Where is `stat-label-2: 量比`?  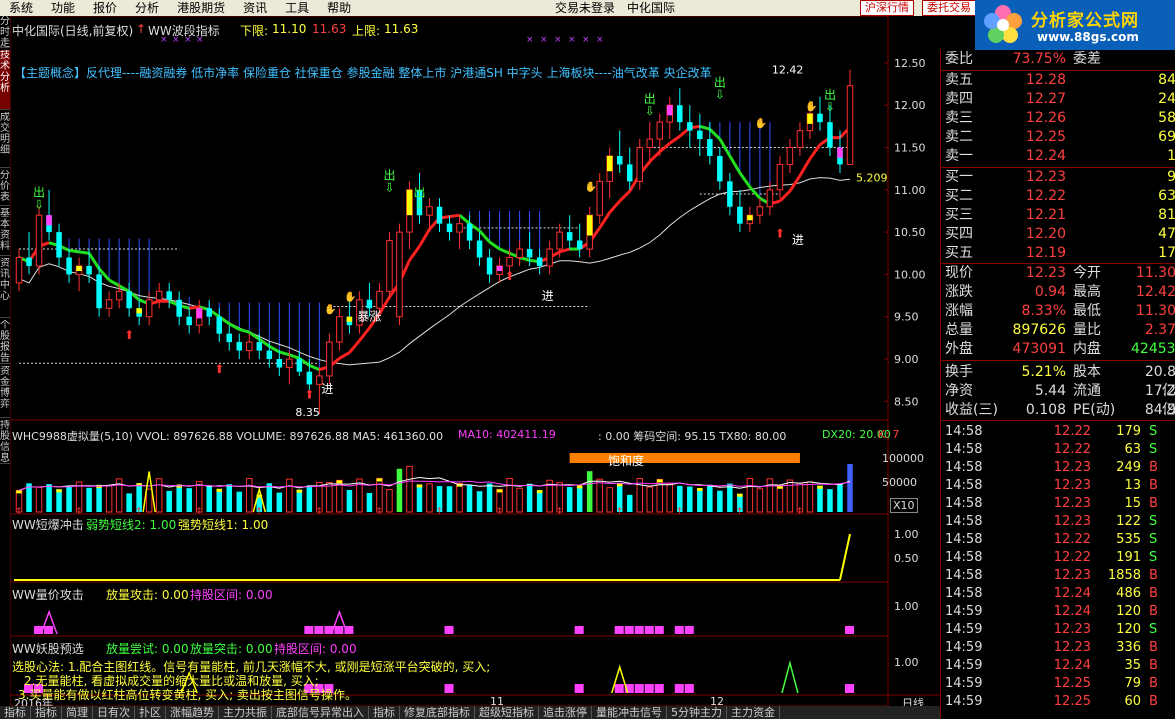 stat-label-2: 量比 is located at coordinates (1087, 330).